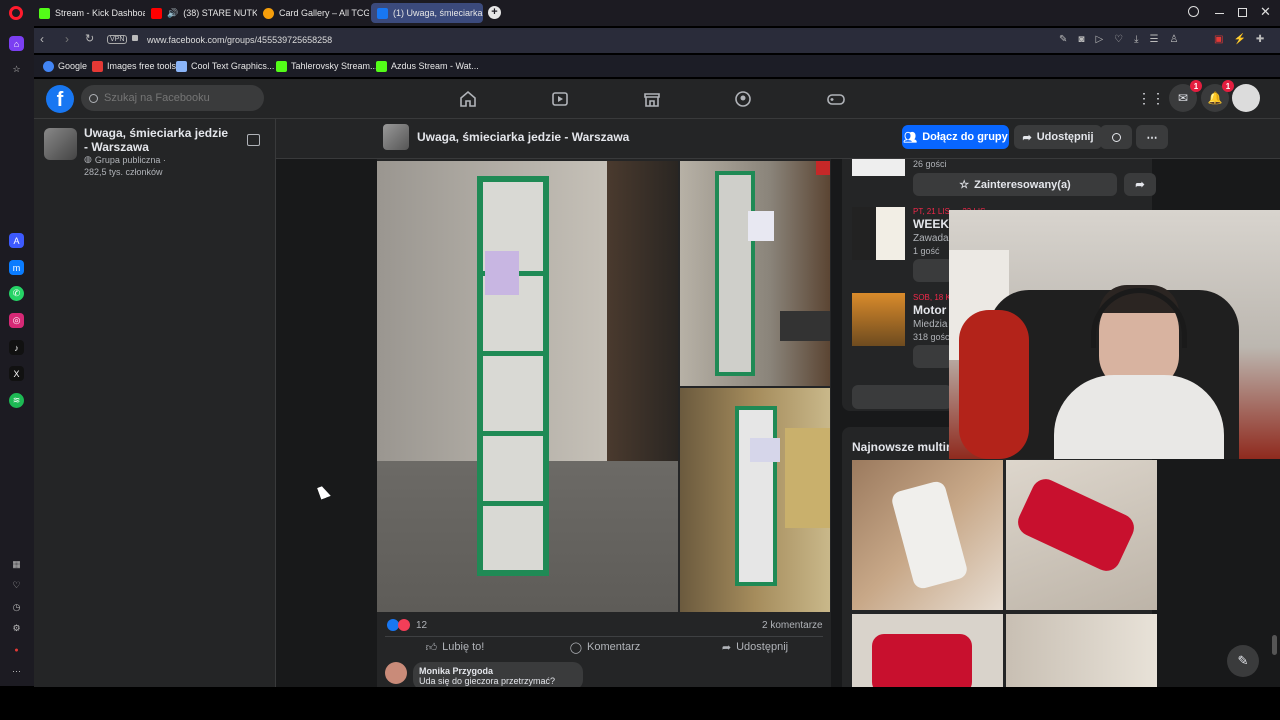 The height and width of the screenshot is (720, 1280). Describe the element at coordinates (1265, 12) in the screenshot. I see `close-icon: ✕` at that location.